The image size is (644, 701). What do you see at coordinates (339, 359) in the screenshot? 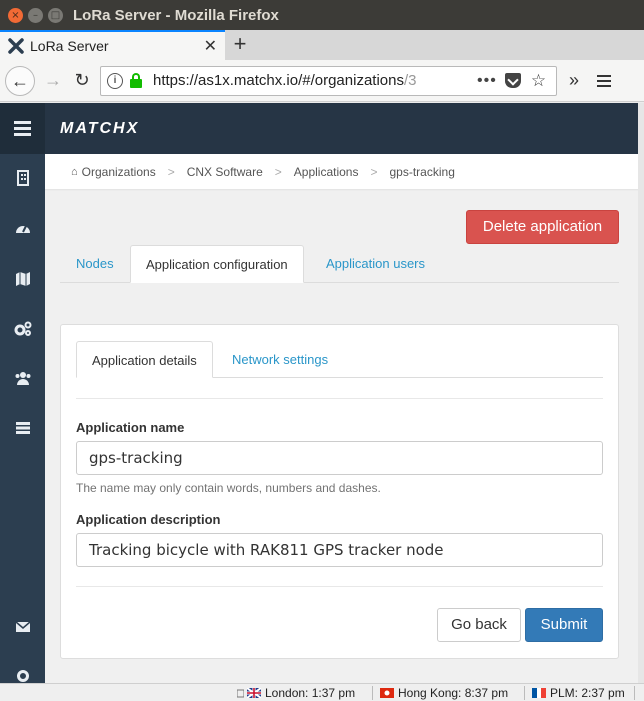
I see `form-subtabs: Application details Network settings` at bounding box center [339, 359].